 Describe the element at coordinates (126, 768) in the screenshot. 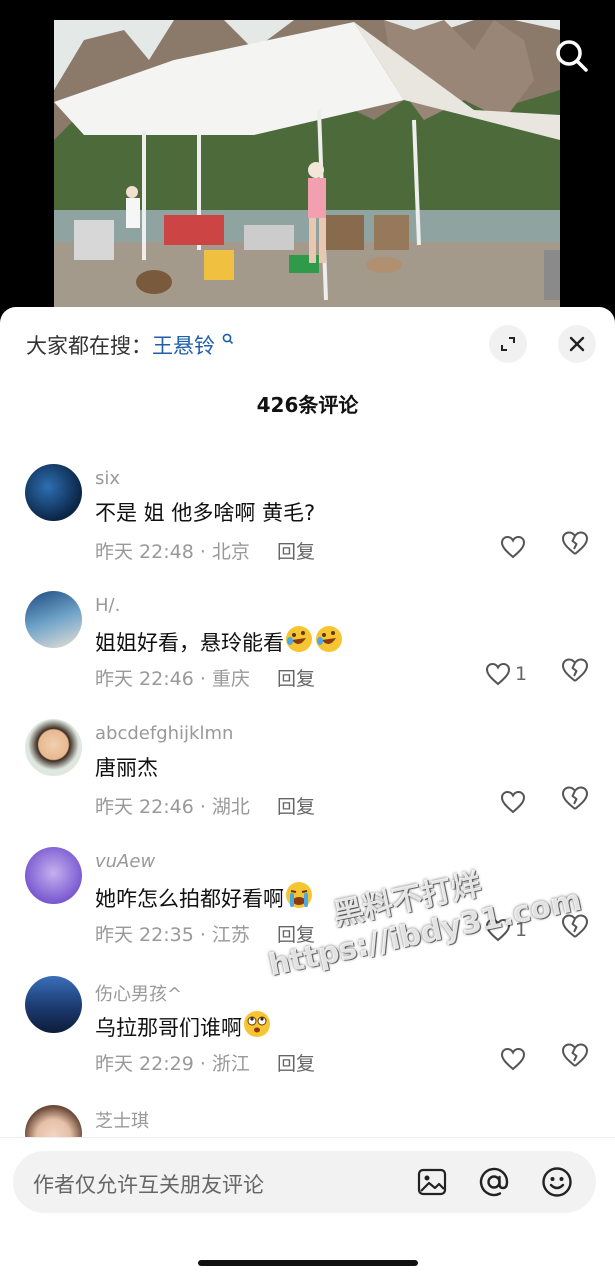

I see `comment-text: 唐丽杰` at that location.